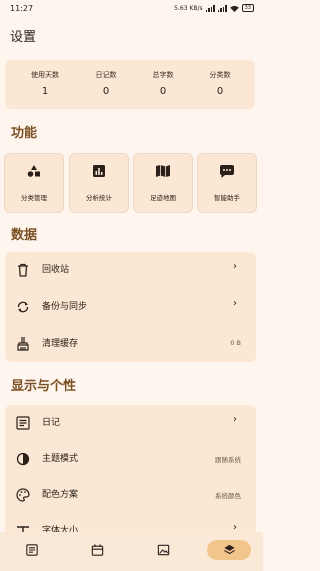  I want to click on theme-mode-value: 跟随系统, so click(228, 460).